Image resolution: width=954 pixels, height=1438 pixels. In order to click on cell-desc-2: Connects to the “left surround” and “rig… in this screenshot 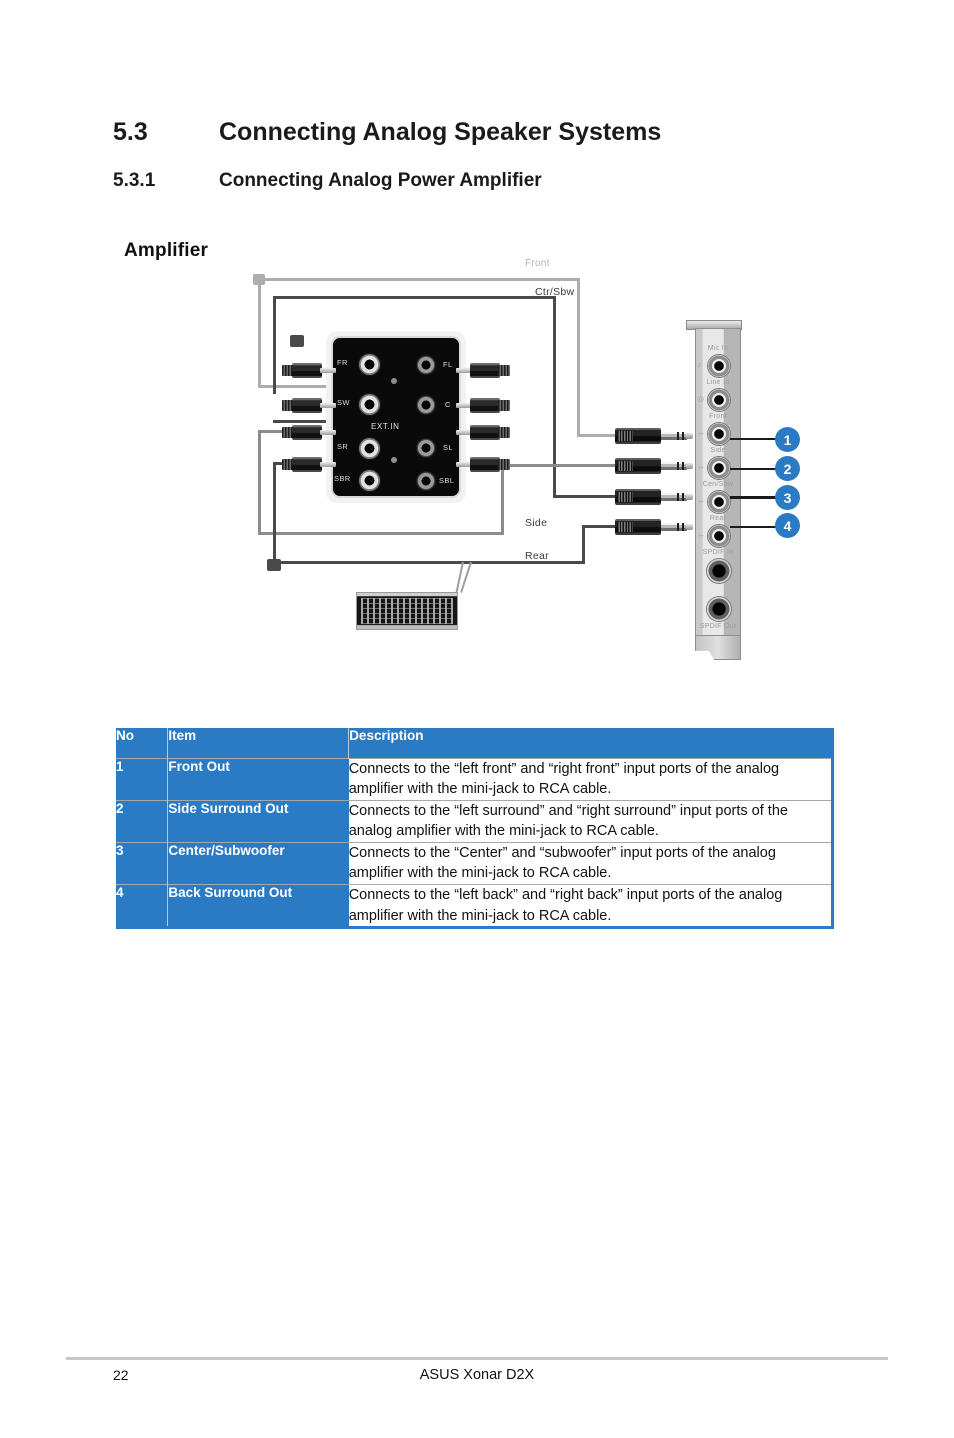, I will do `click(590, 821)`.